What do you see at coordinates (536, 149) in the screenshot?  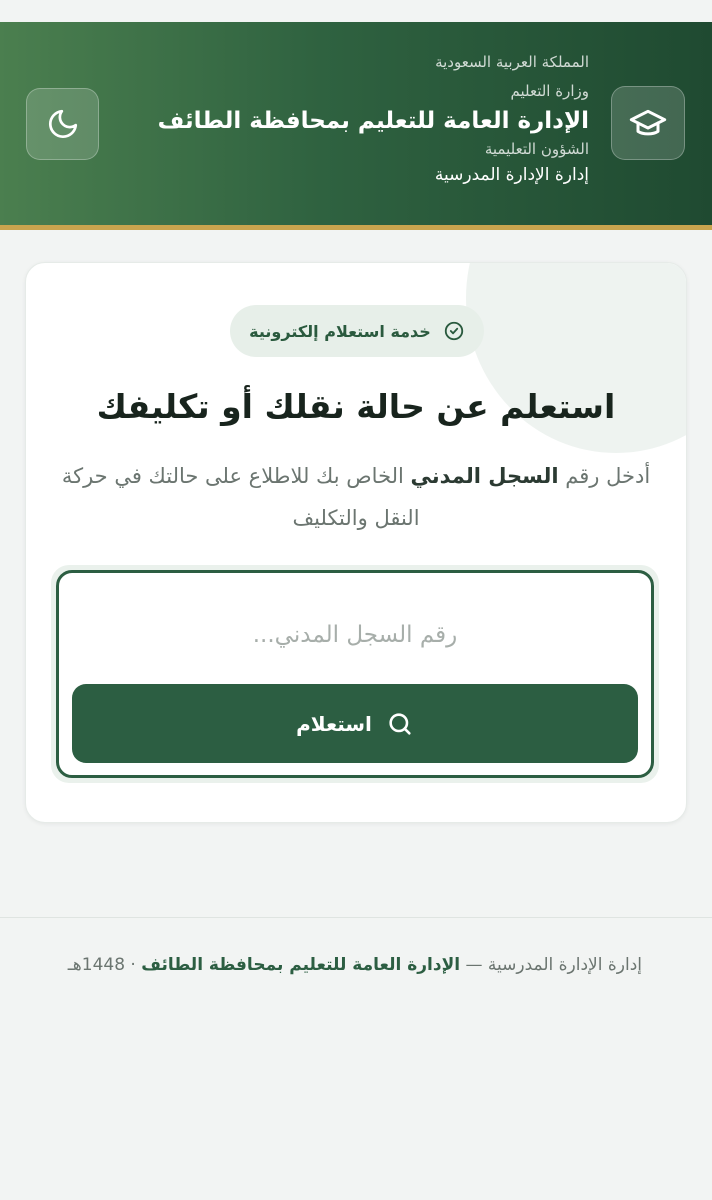 I see `department-label: الشؤون التعليمية` at bounding box center [536, 149].